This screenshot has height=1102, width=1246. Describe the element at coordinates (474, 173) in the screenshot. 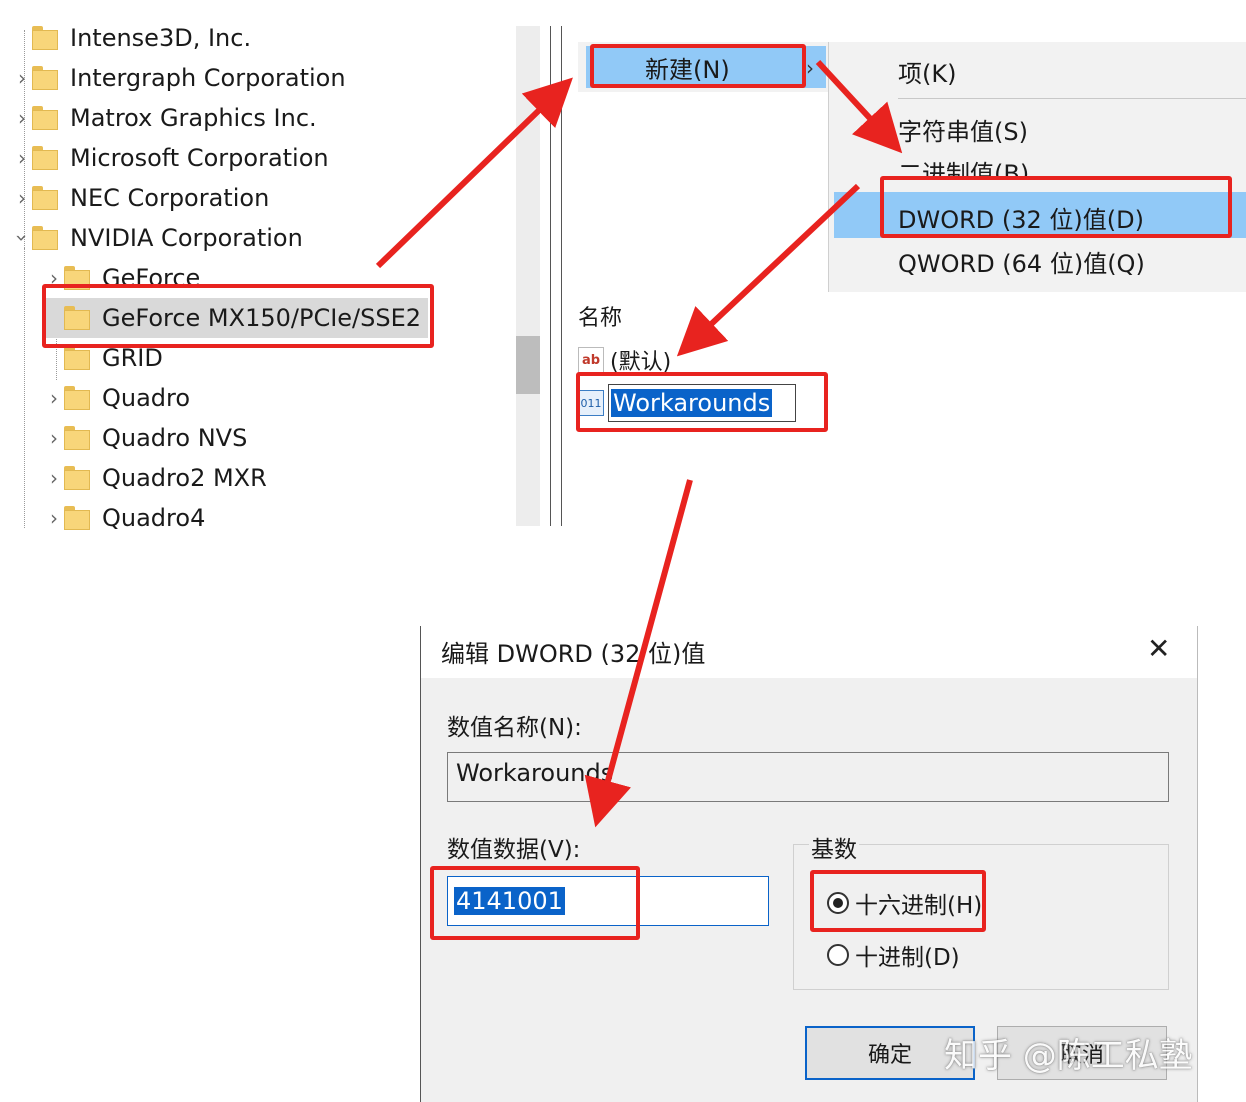

I see `arrow-to-new-menu` at that location.